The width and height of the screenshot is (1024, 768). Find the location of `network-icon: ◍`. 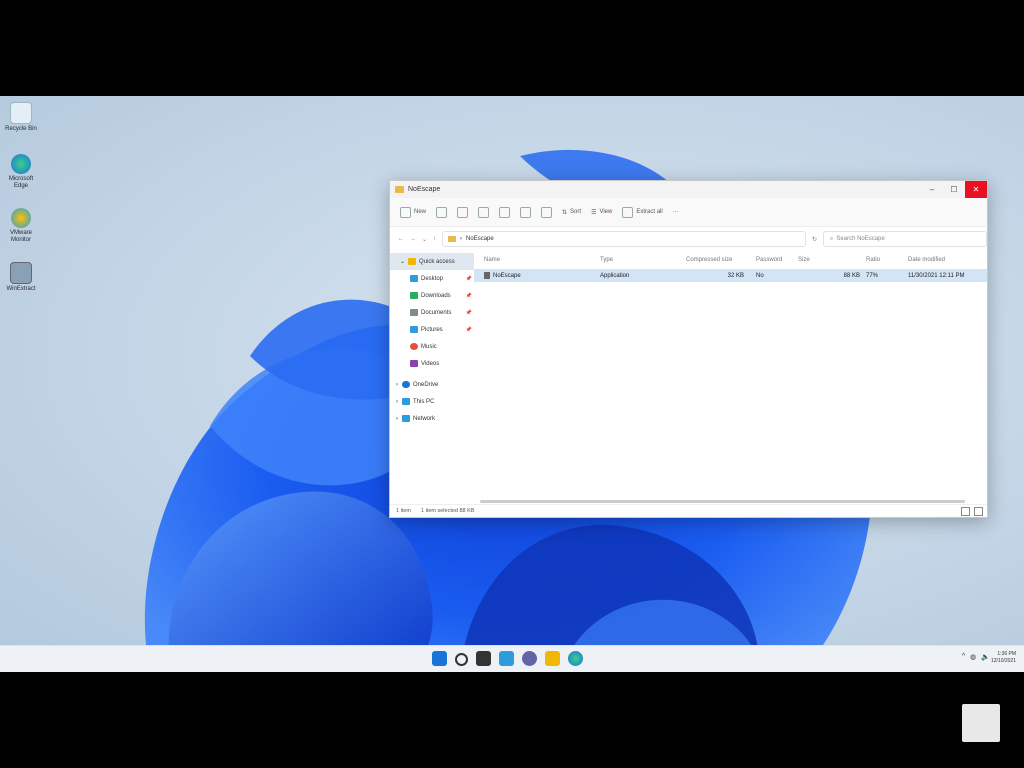

network-icon: ◍ is located at coordinates (973, 657).